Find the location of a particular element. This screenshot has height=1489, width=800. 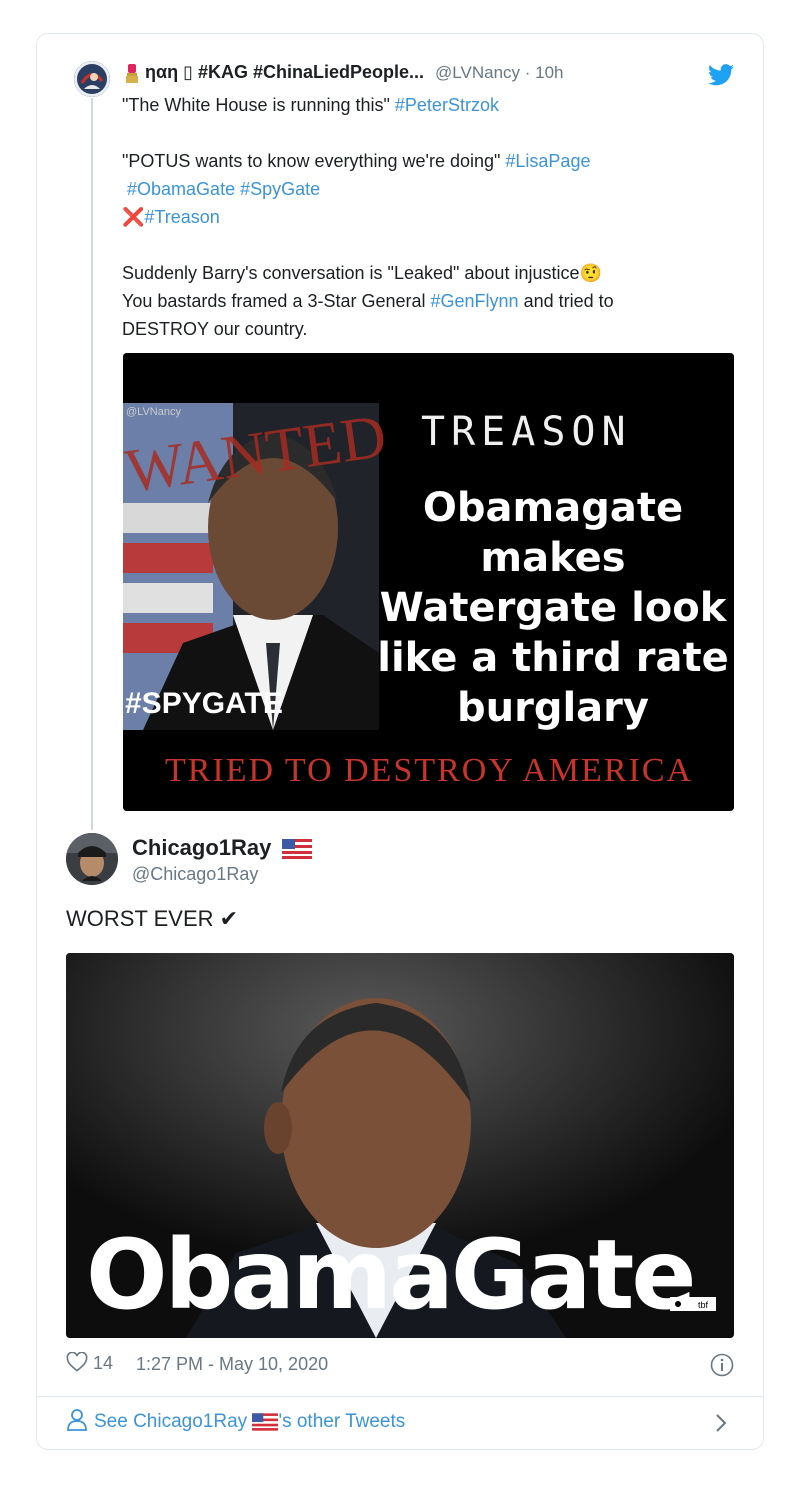

see-other-tweets-link: See Chicago1Ray 's other Tweets is located at coordinates (400, 1423).